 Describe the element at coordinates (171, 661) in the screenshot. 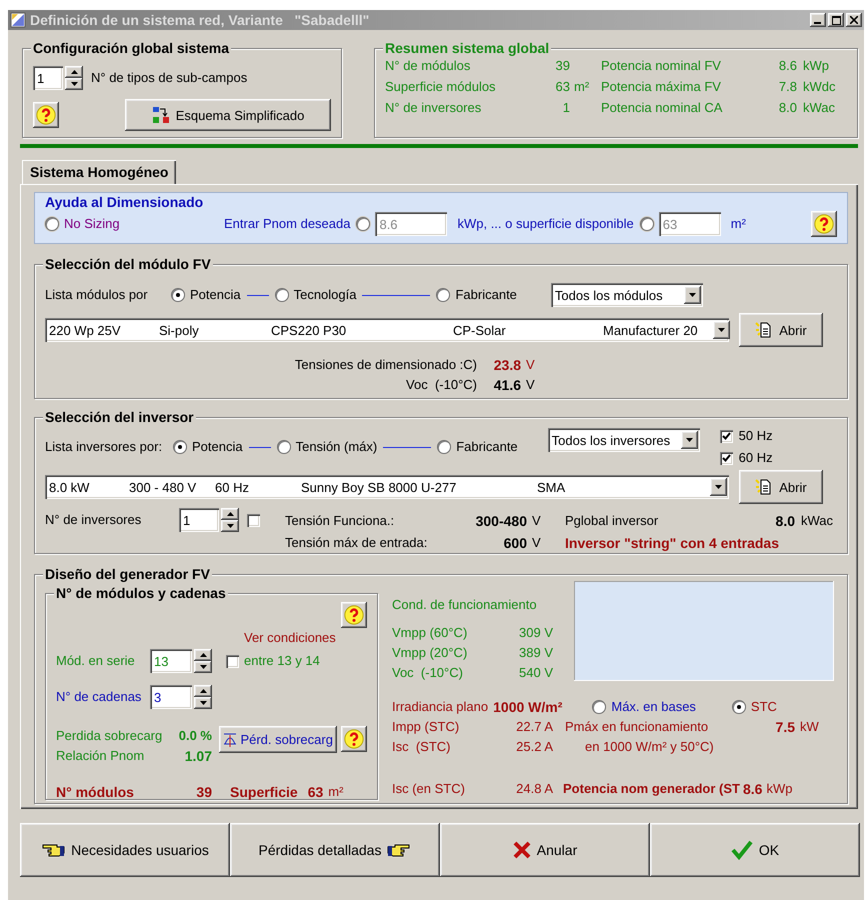

I see `number-field: 13` at that location.